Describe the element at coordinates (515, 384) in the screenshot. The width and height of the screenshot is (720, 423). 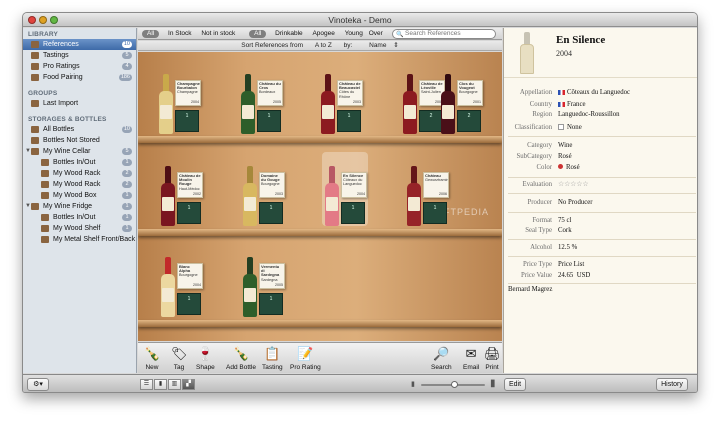
I see `edit-button: Edit` at that location.